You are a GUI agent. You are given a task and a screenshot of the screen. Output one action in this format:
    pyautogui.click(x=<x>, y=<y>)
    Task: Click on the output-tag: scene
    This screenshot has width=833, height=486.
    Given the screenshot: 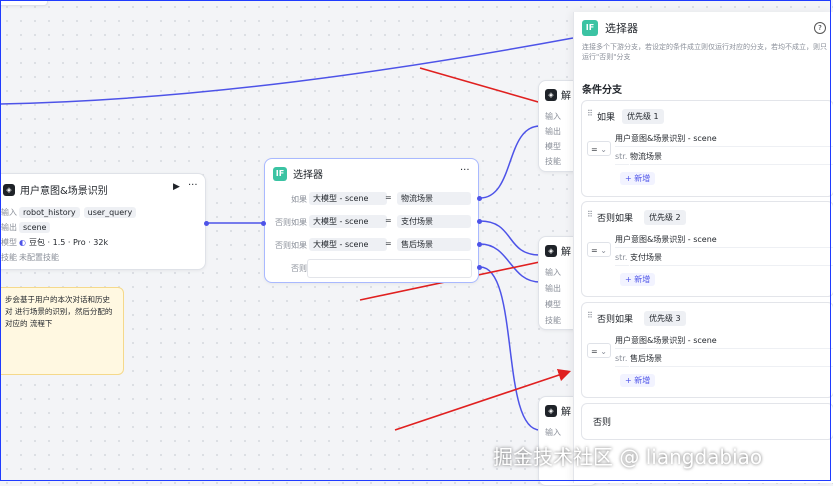 What is the action you would take?
    pyautogui.click(x=35, y=227)
    